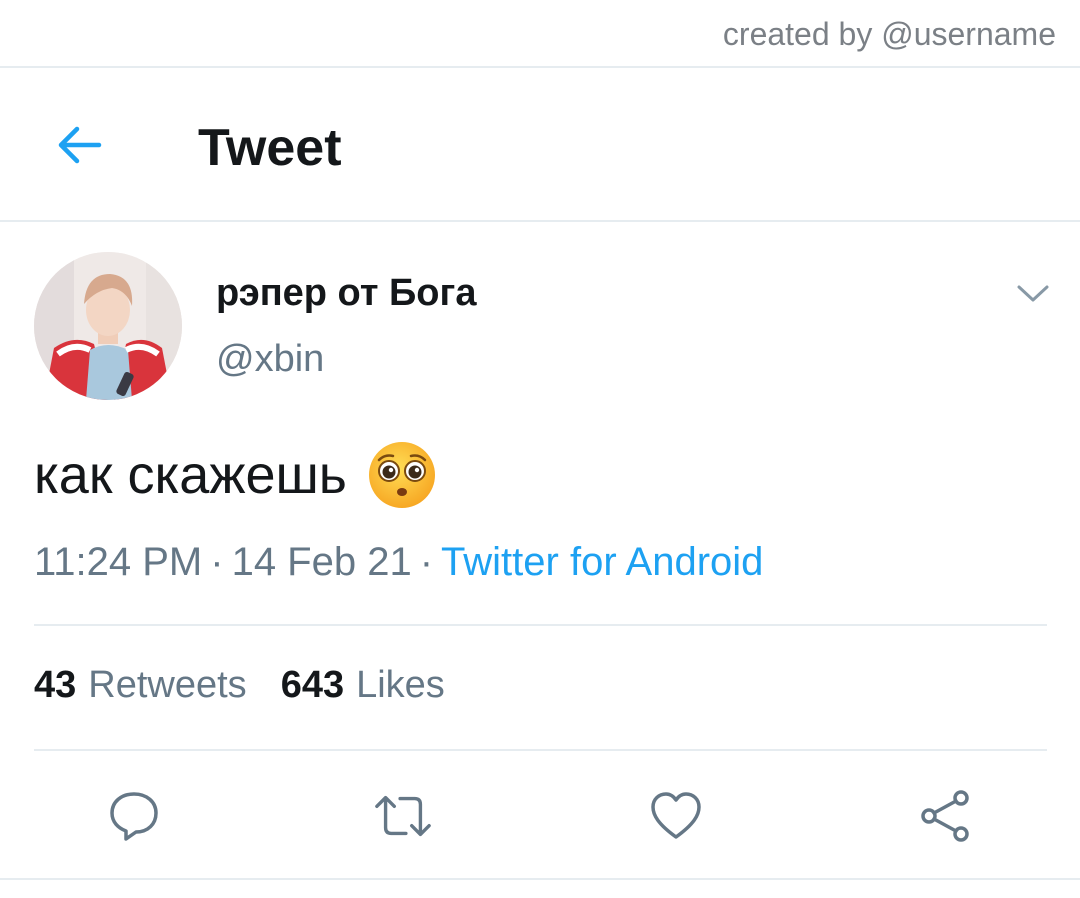  I want to click on share-icon, so click(945, 816).